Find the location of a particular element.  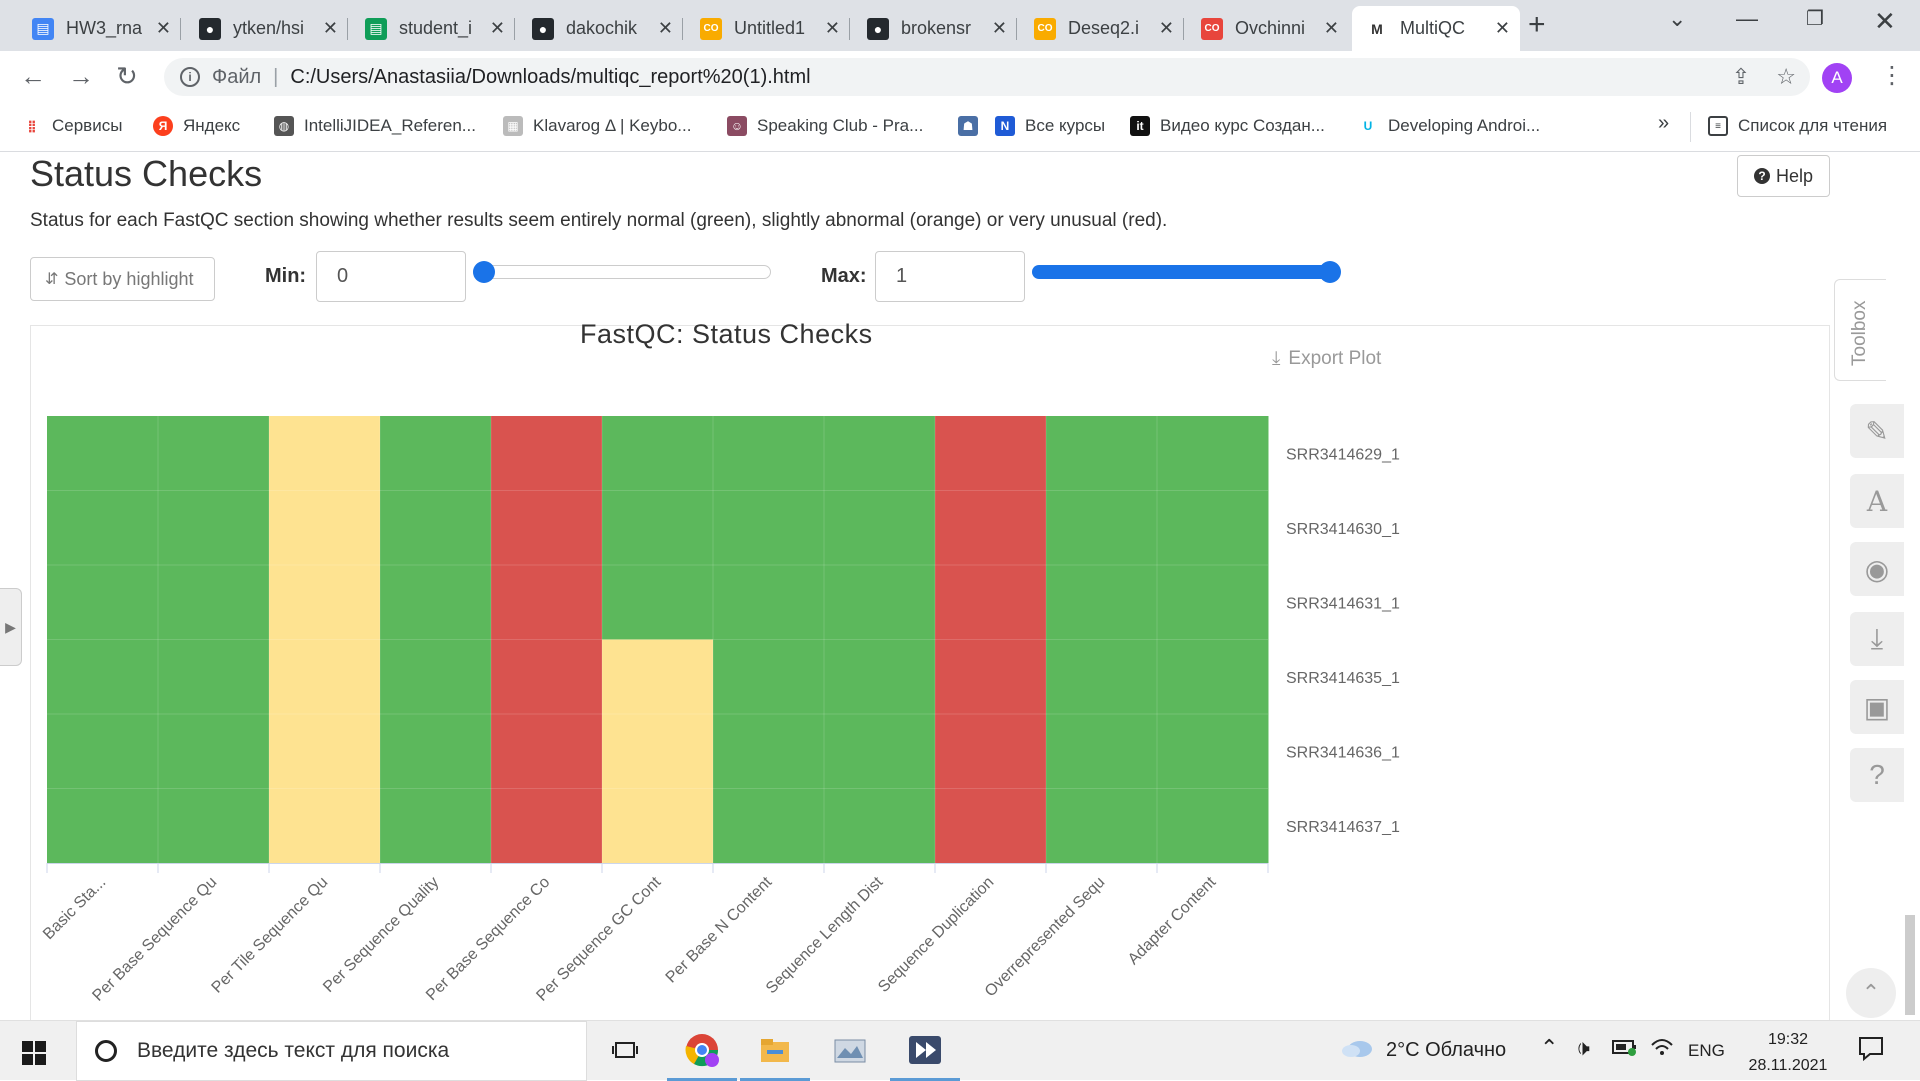

download-tool-icon: ⤓ is located at coordinates (1877, 639).